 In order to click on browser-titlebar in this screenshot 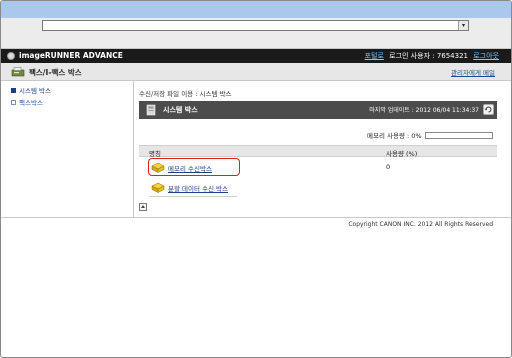, I will do `click(256, 9)`.